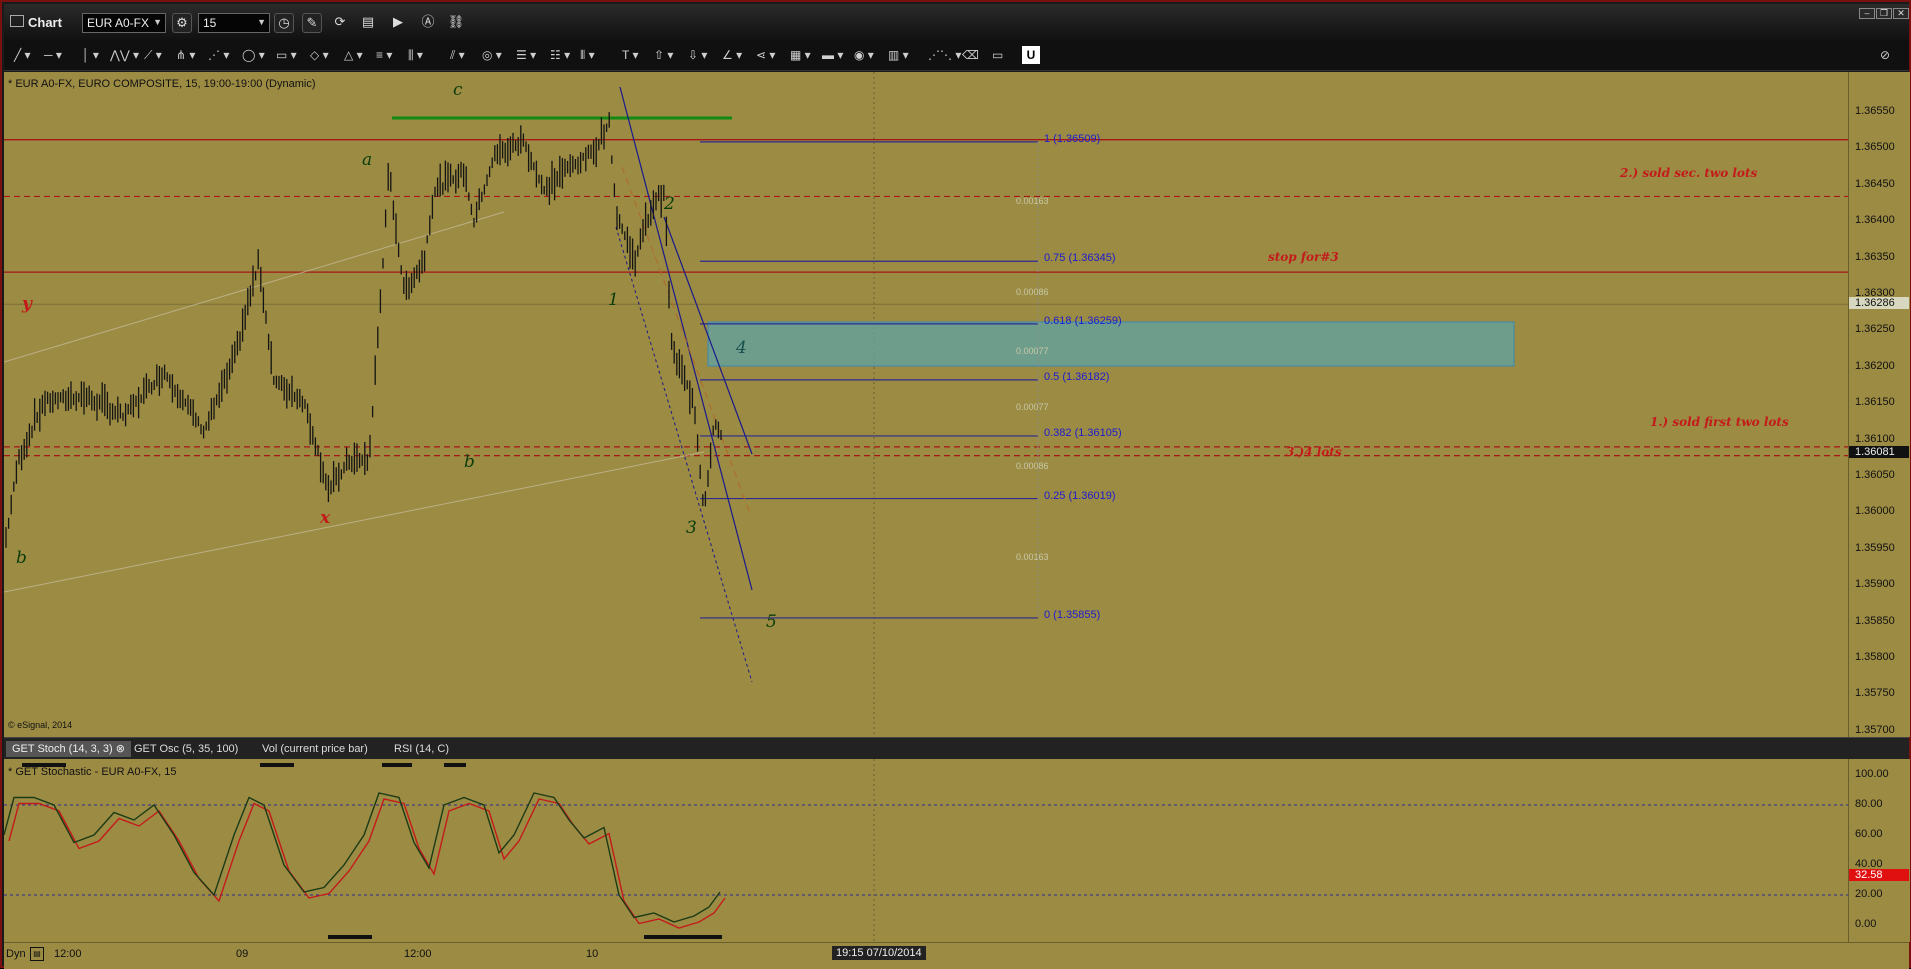 Image resolution: width=1911 pixels, height=969 pixels. What do you see at coordinates (362, 857) in the screenshot?
I see `stoch-k-line` at bounding box center [362, 857].